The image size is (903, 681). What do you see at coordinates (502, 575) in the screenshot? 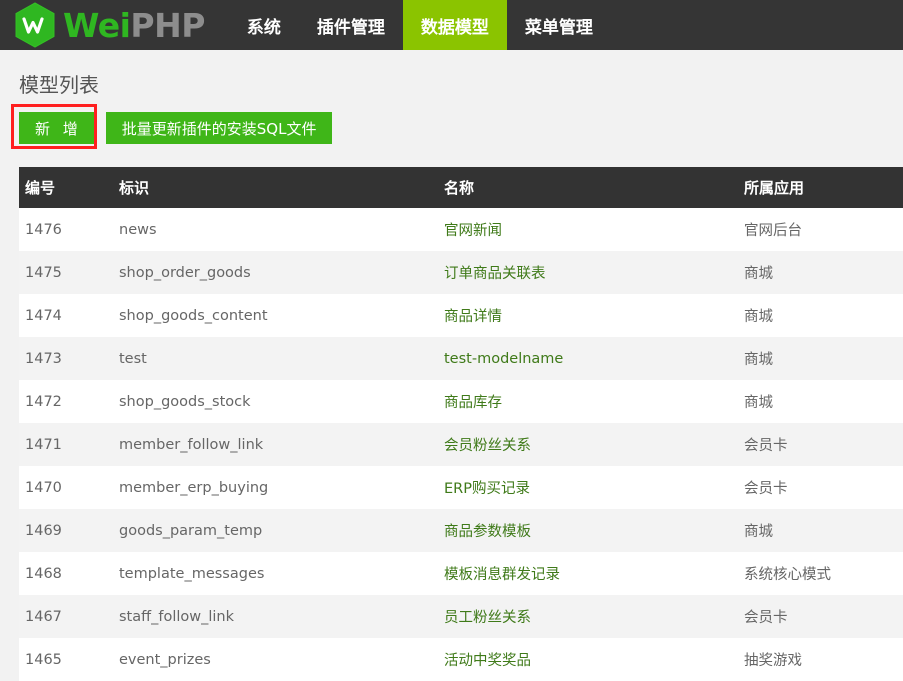
I see `model-name-link: 模板消息群发记录` at bounding box center [502, 575].